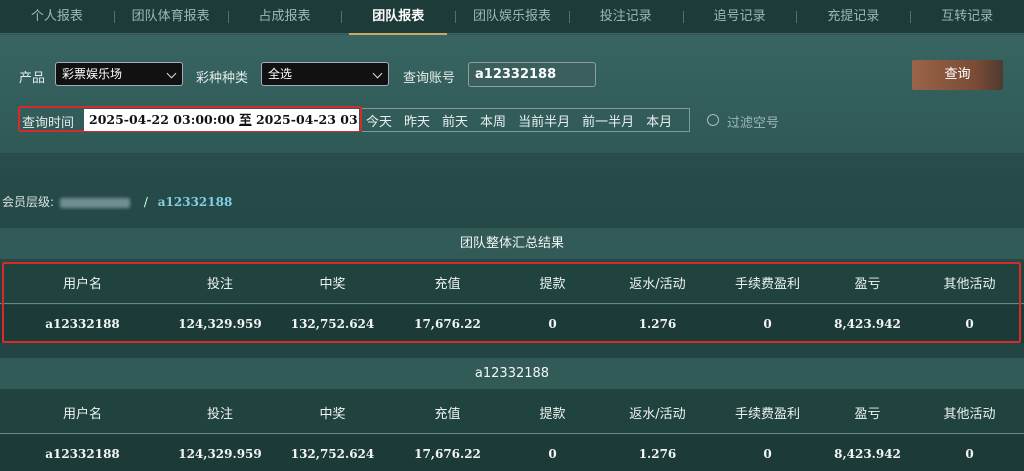 The height and width of the screenshot is (471, 1024). I want to click on member-level-account-link: a12332188, so click(195, 202).